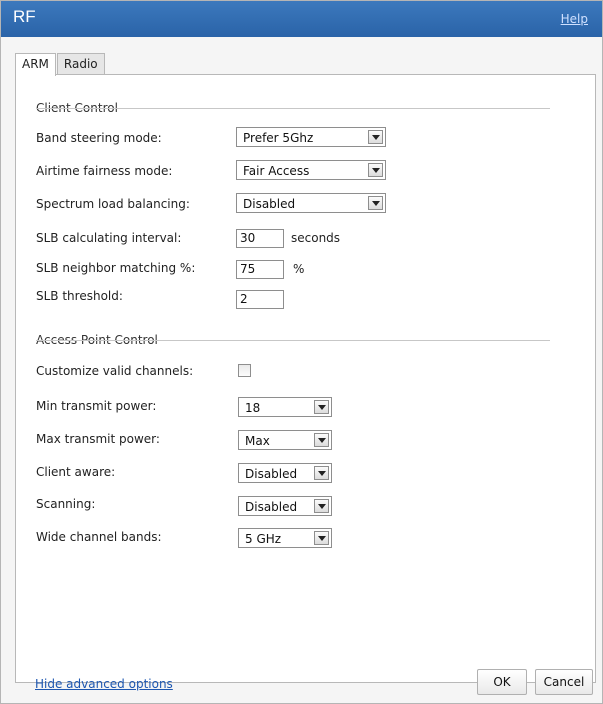 The height and width of the screenshot is (704, 603). What do you see at coordinates (311, 203) in the screenshot?
I see `spectrum-load-balancing-select: Disabled` at bounding box center [311, 203].